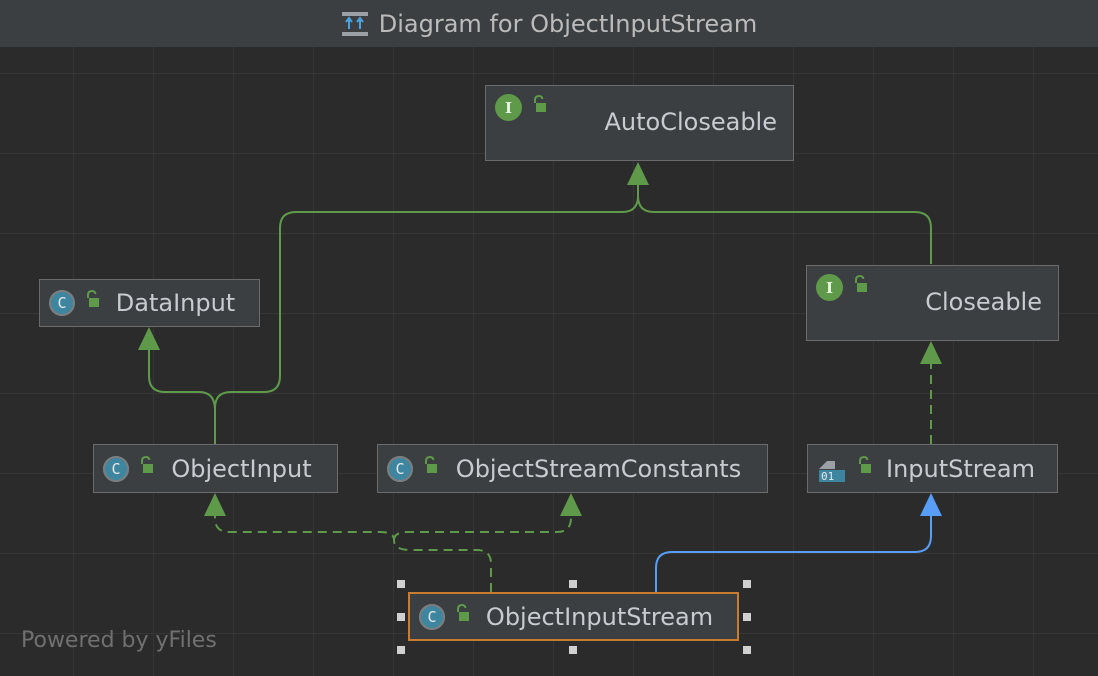  I want to click on node-label: DataInput, so click(175, 303).